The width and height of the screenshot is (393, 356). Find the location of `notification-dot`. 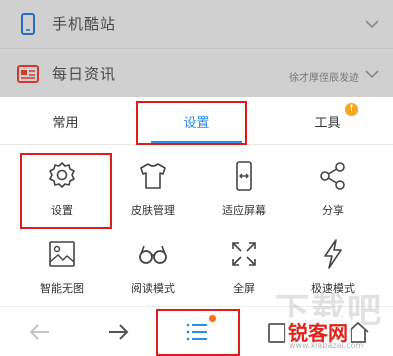

notification-dot is located at coordinates (212, 318).